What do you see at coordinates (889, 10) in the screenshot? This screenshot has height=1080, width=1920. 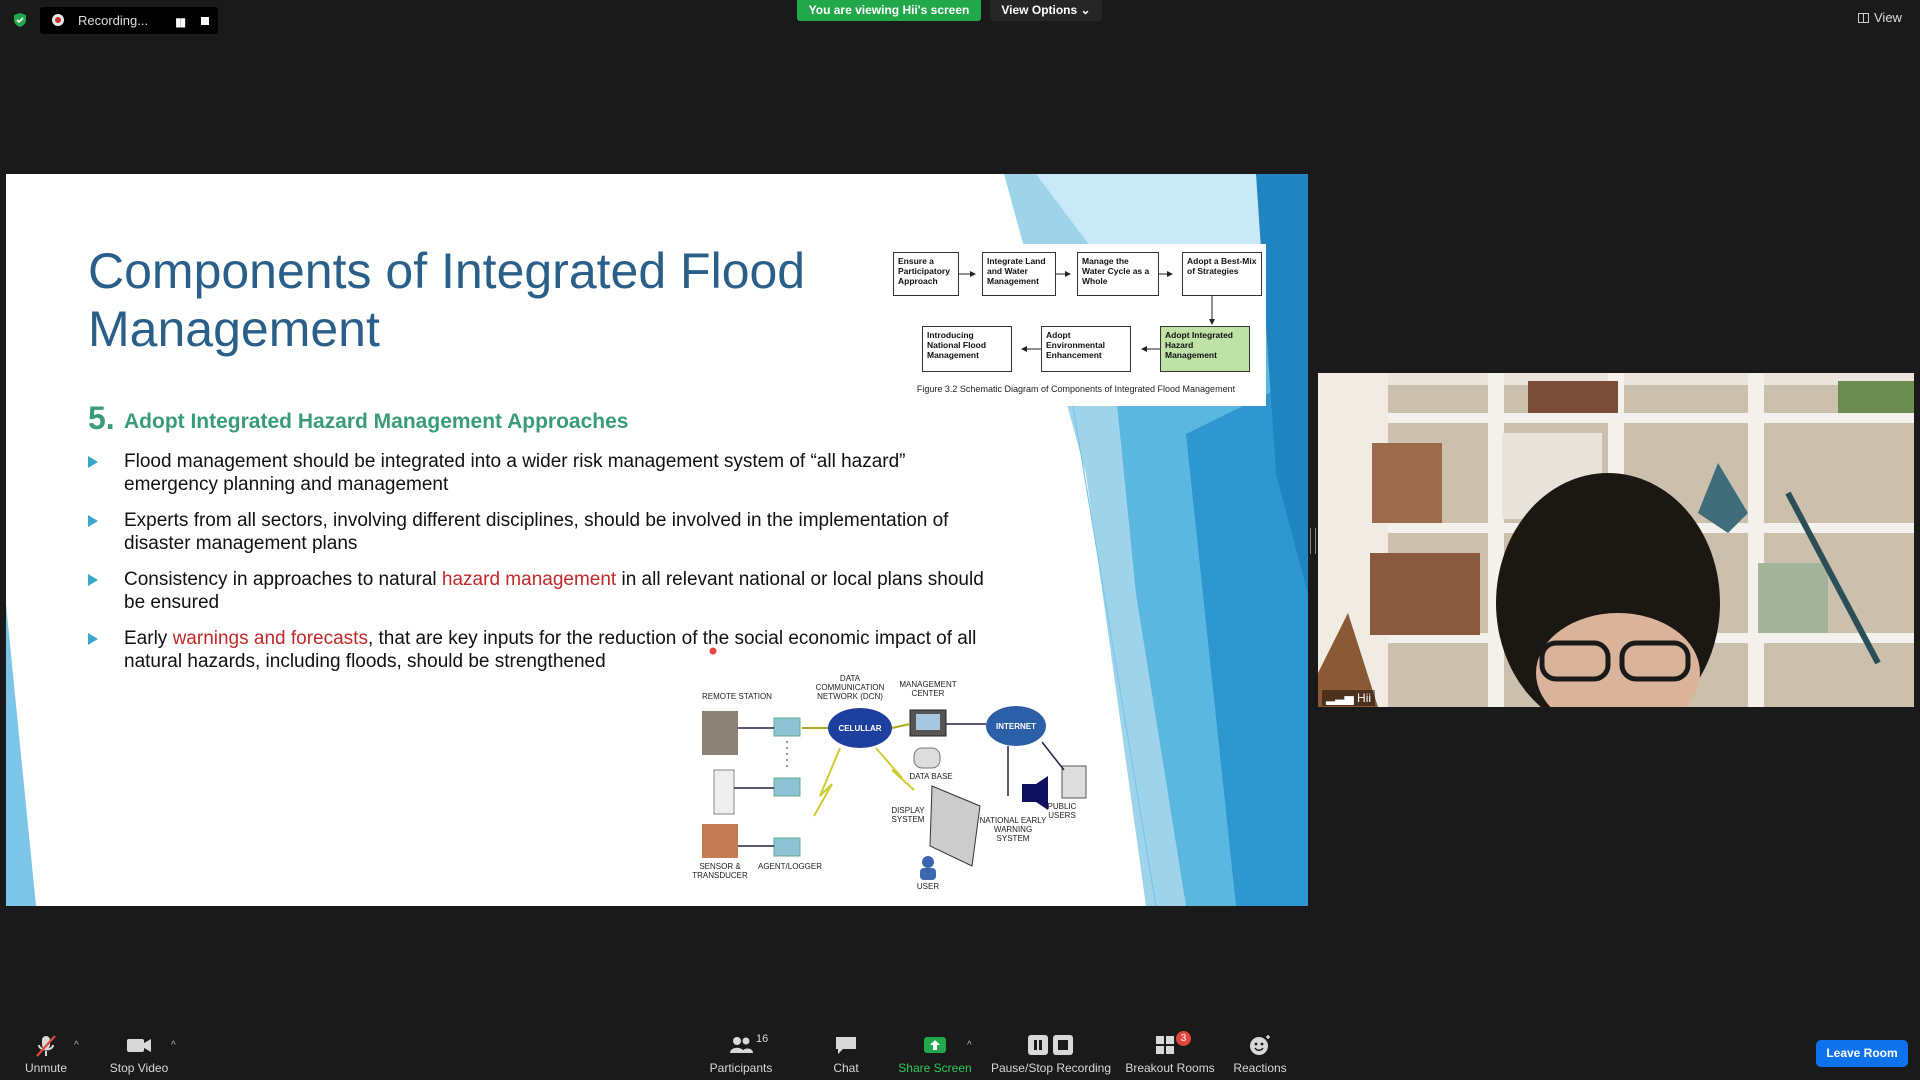 I see `viewing-screen-banner: You are viewing Hii's screen` at bounding box center [889, 10].